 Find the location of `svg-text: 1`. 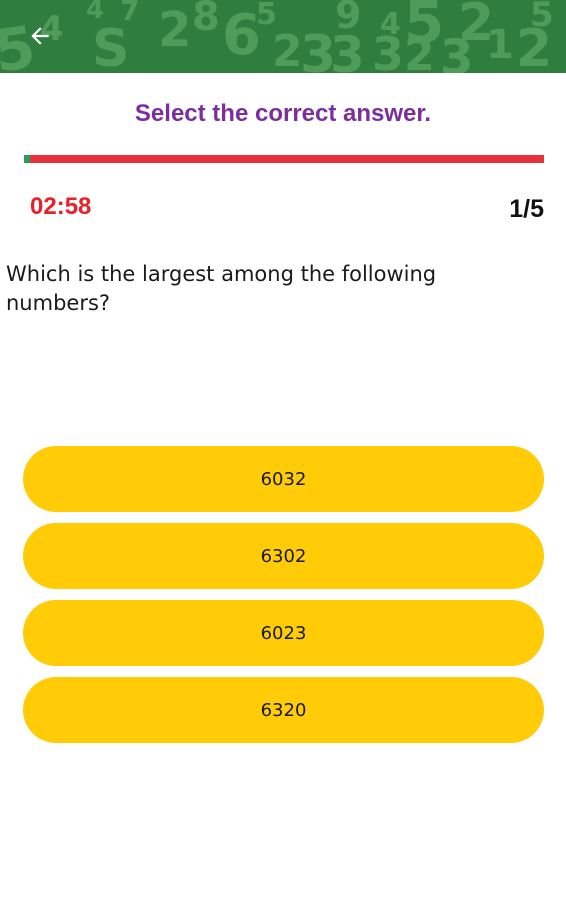

svg-text: 1 is located at coordinates (500, 45).